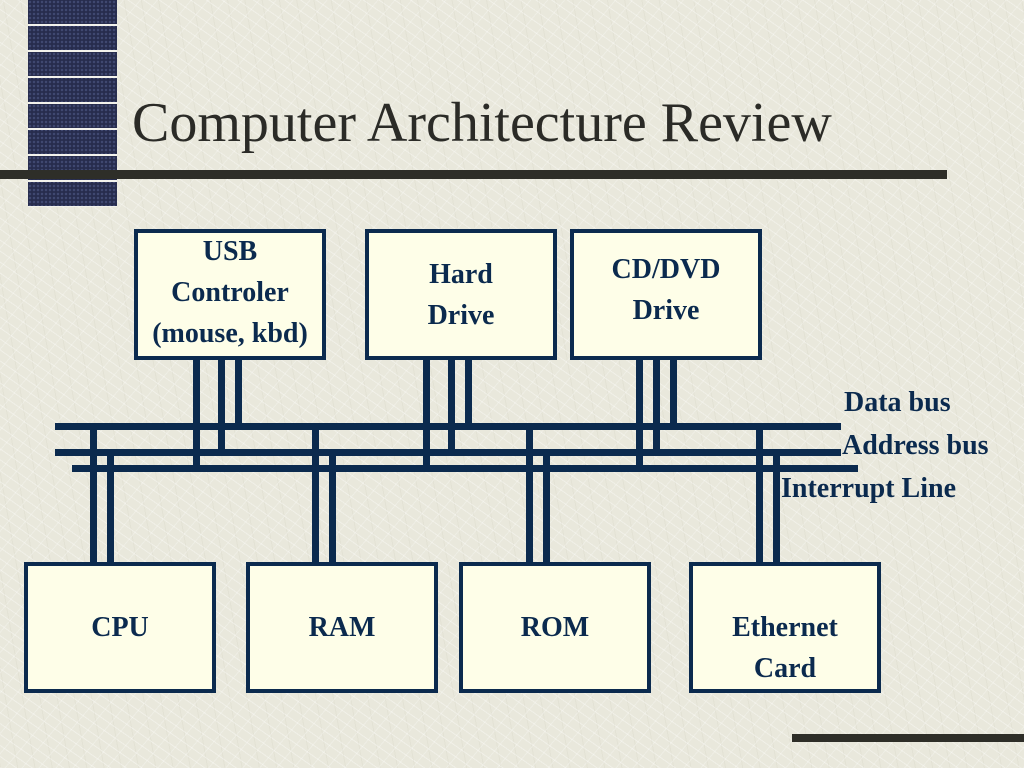 The width and height of the screenshot is (1024, 768). Describe the element at coordinates (915, 445) in the screenshot. I see `address-bus-label: Address bus` at that location.